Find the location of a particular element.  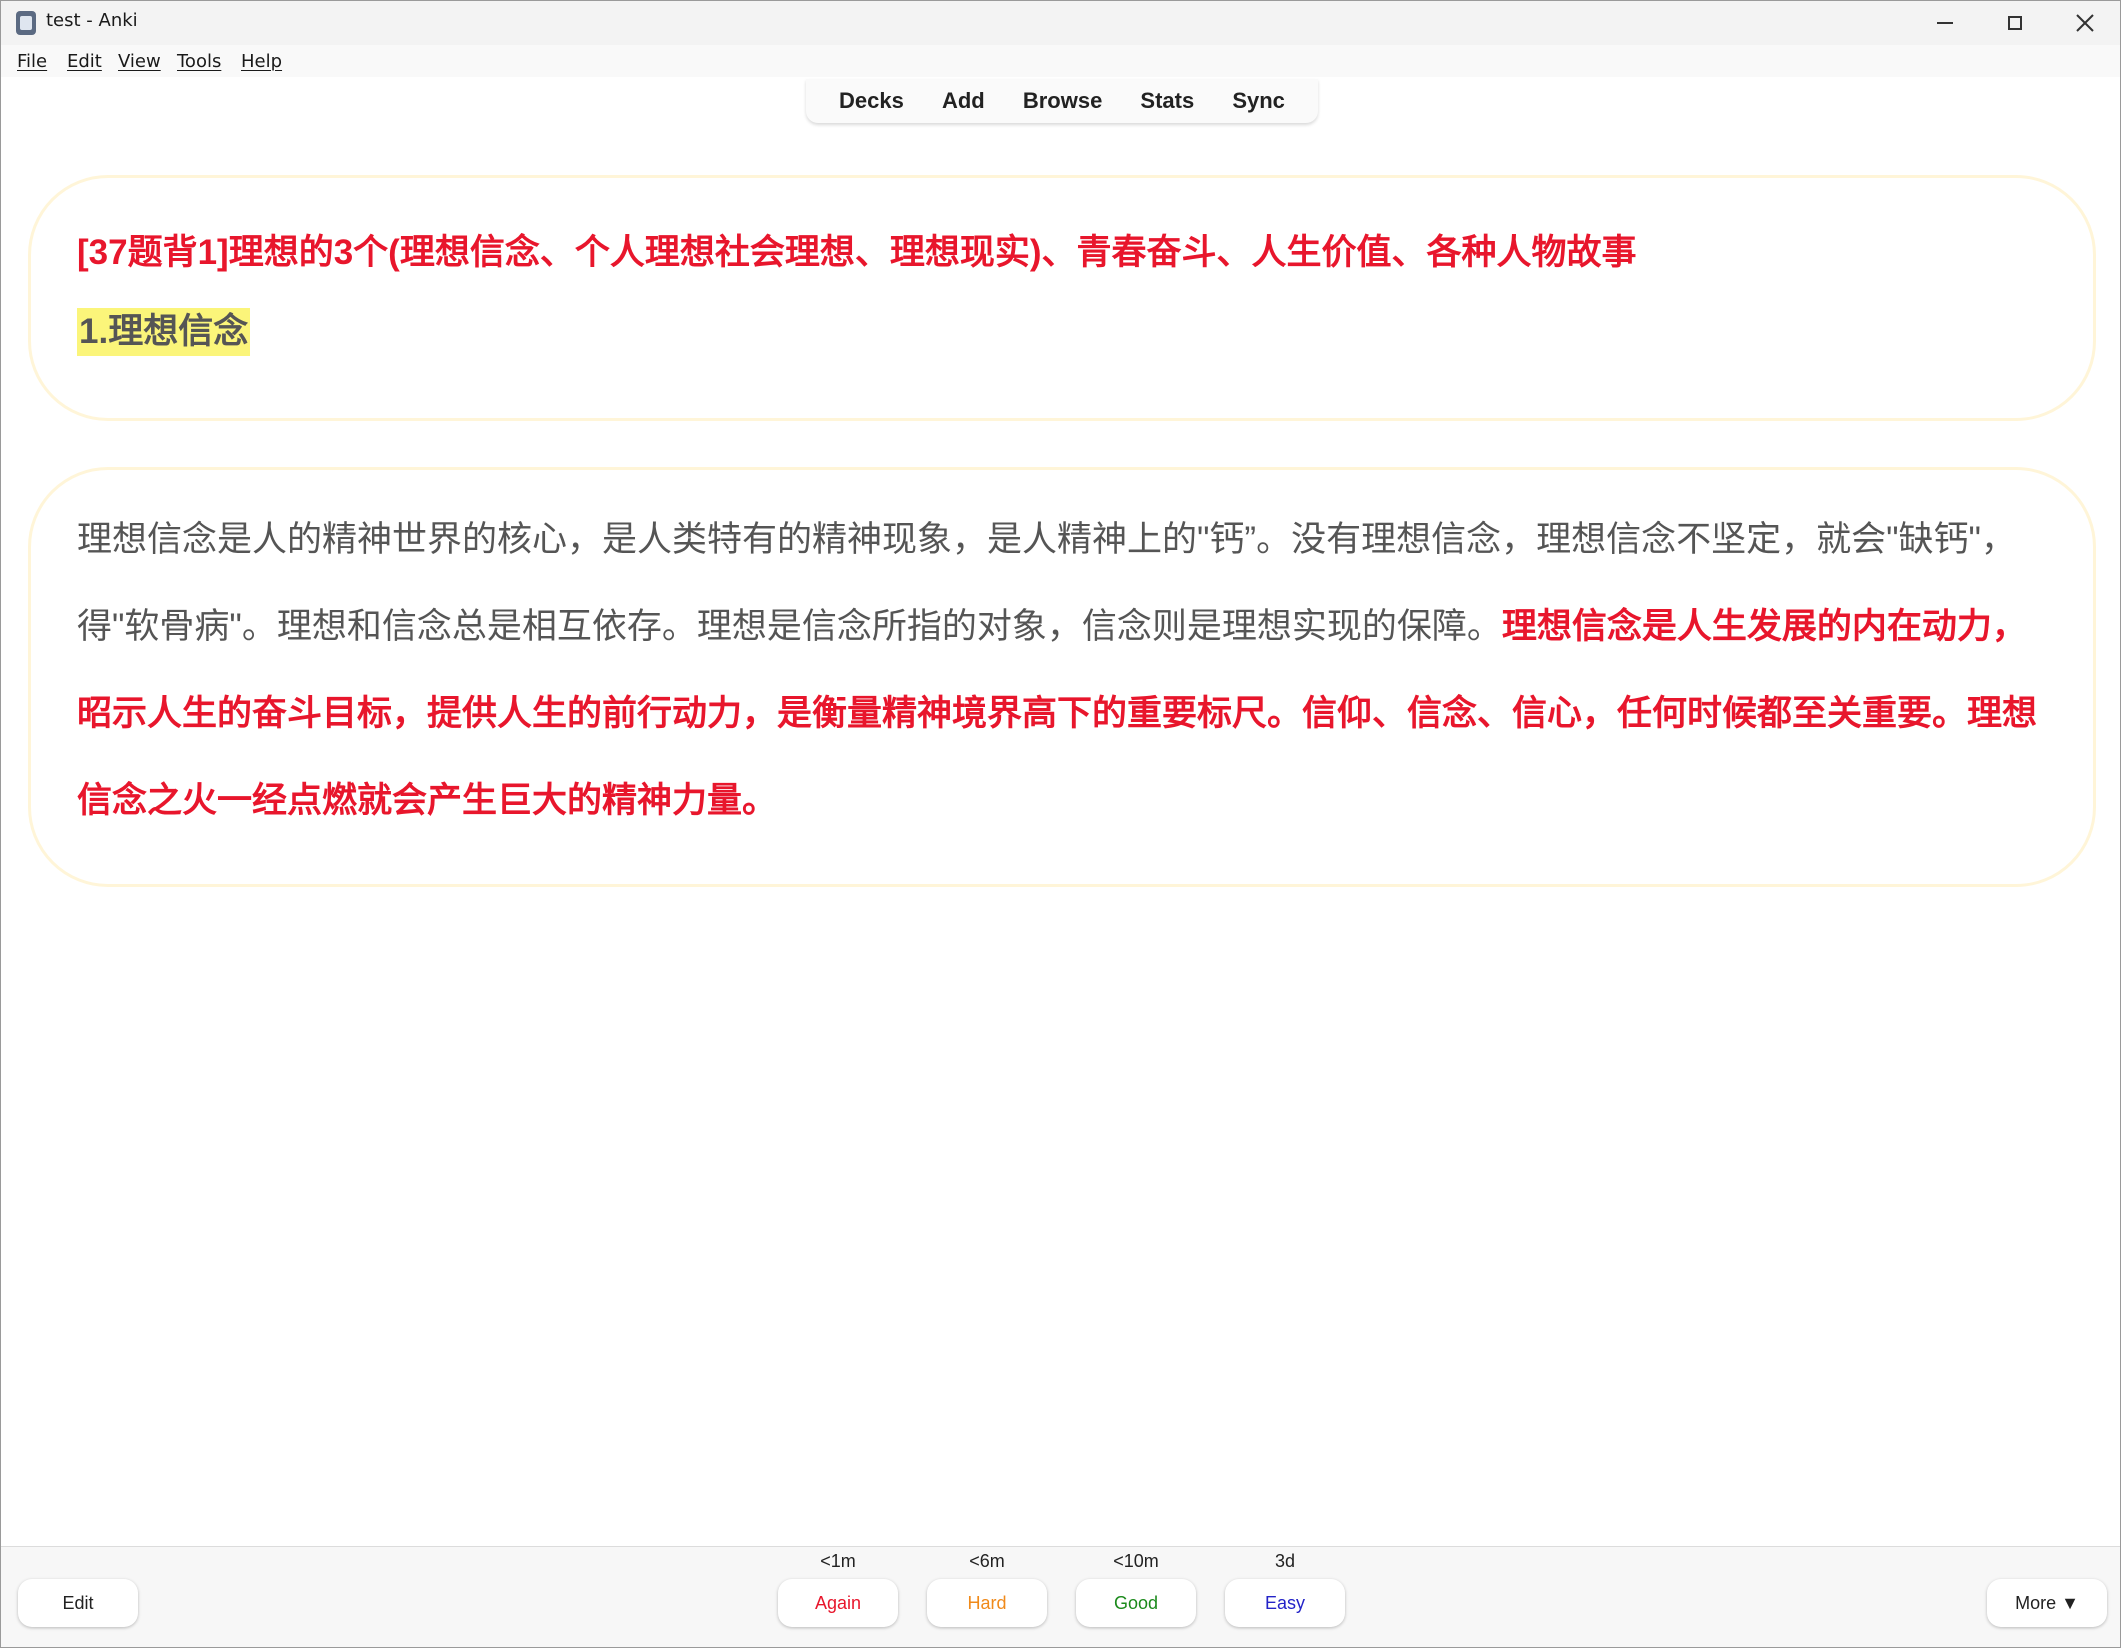

good-button: Good is located at coordinates (1136, 1603).